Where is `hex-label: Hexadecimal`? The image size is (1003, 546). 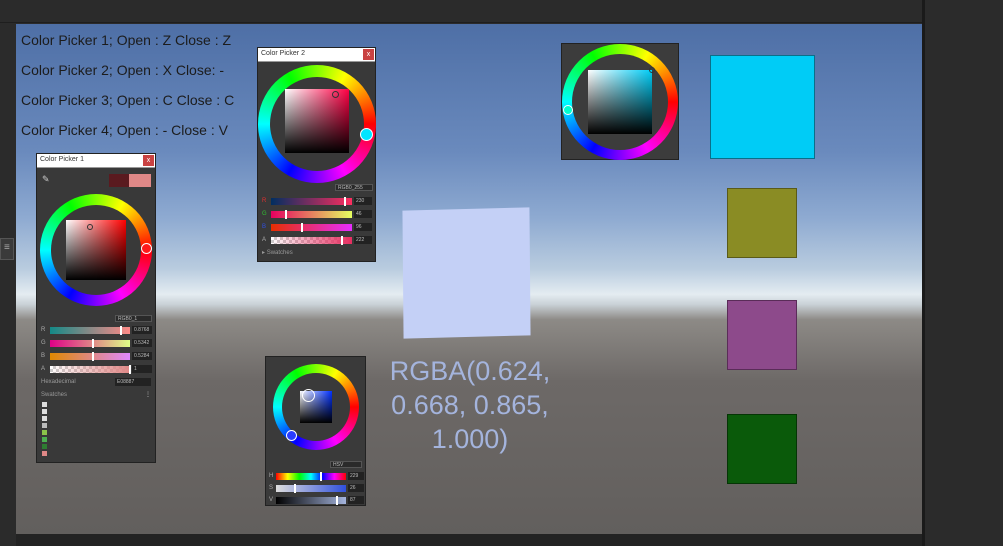
hex-label: Hexadecimal is located at coordinates (58, 382).